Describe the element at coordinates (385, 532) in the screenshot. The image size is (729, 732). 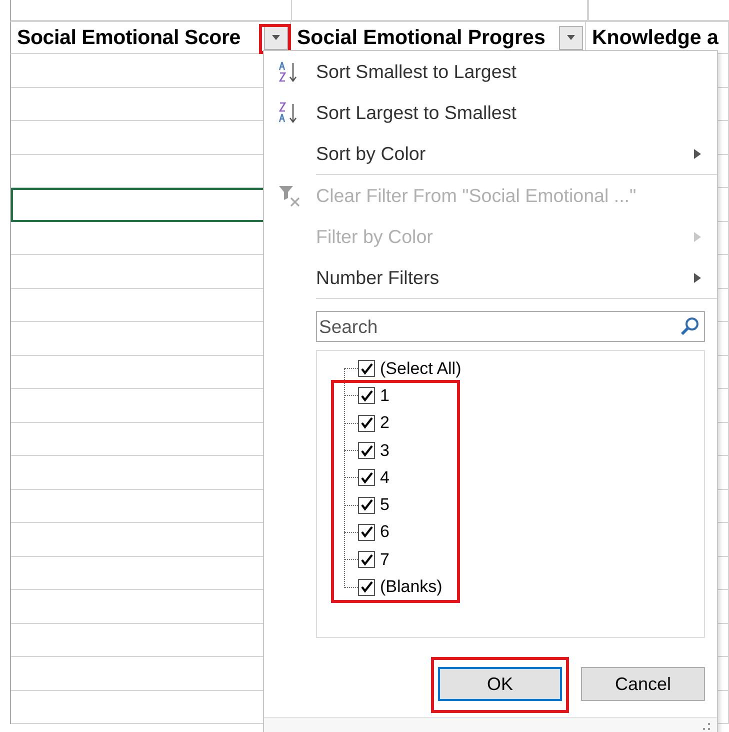
I see `checkbox-label: 6` at that location.